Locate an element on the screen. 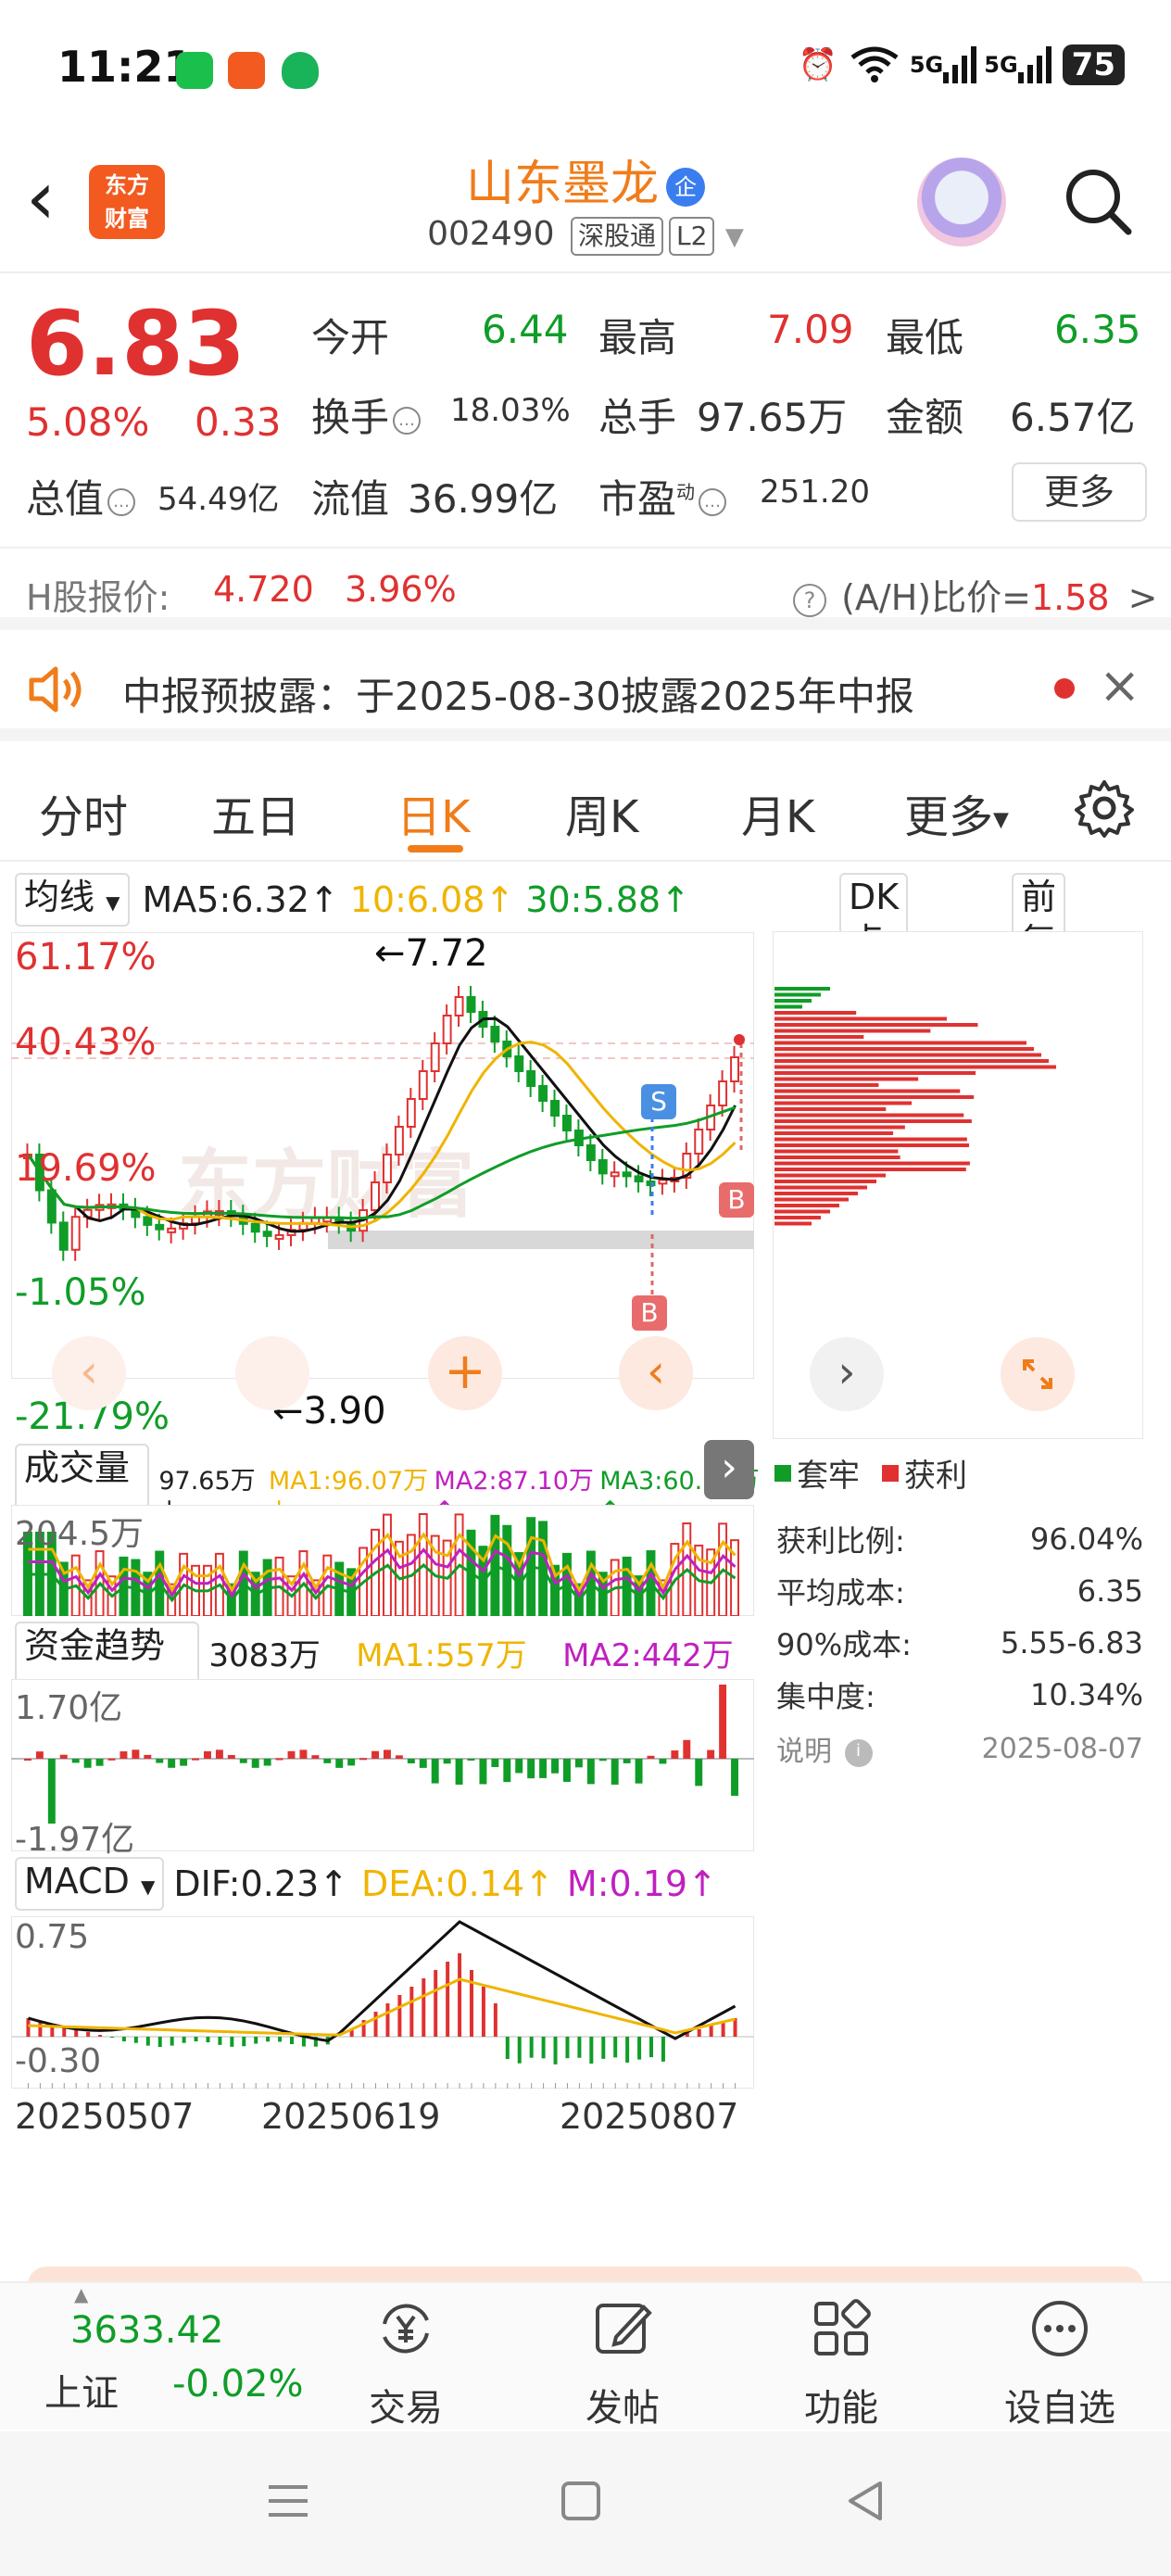 Image resolution: width=1171 pixels, height=2576 pixels. caret-down-icon: ▼ is located at coordinates (734, 237).